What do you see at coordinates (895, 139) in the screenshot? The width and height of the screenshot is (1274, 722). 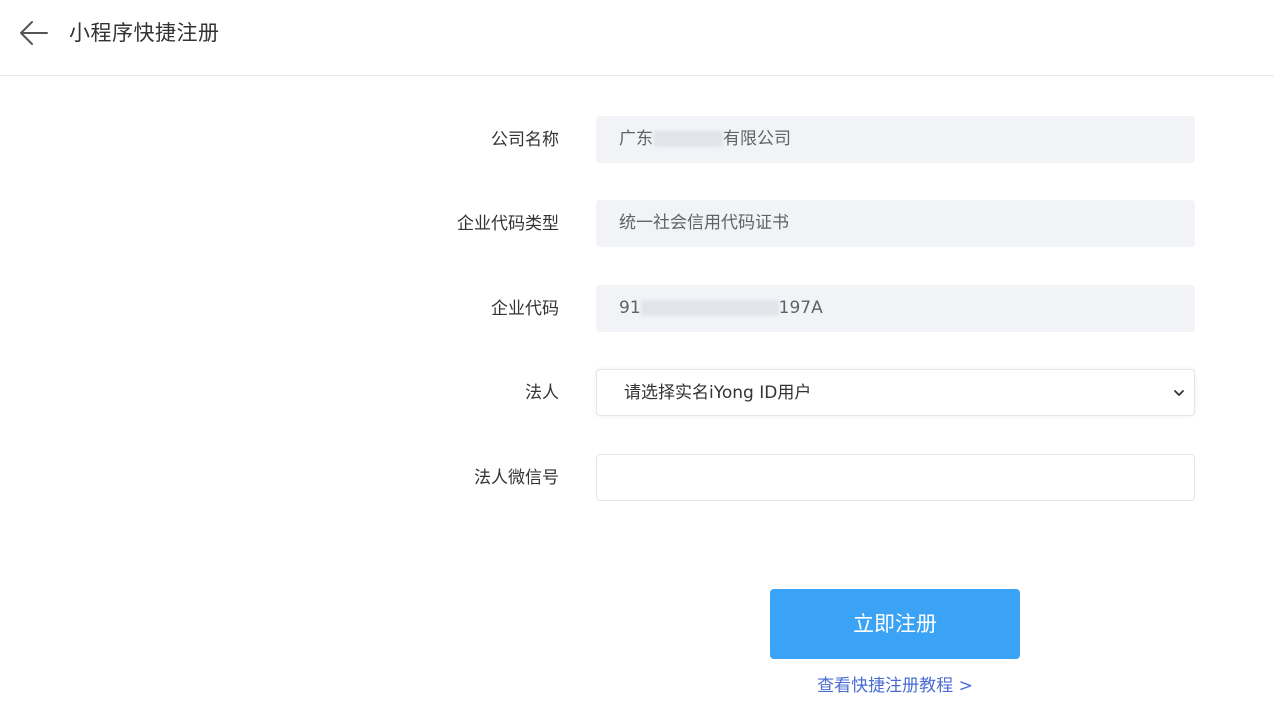 I see `company-name-field: 广东 有限公司` at bounding box center [895, 139].